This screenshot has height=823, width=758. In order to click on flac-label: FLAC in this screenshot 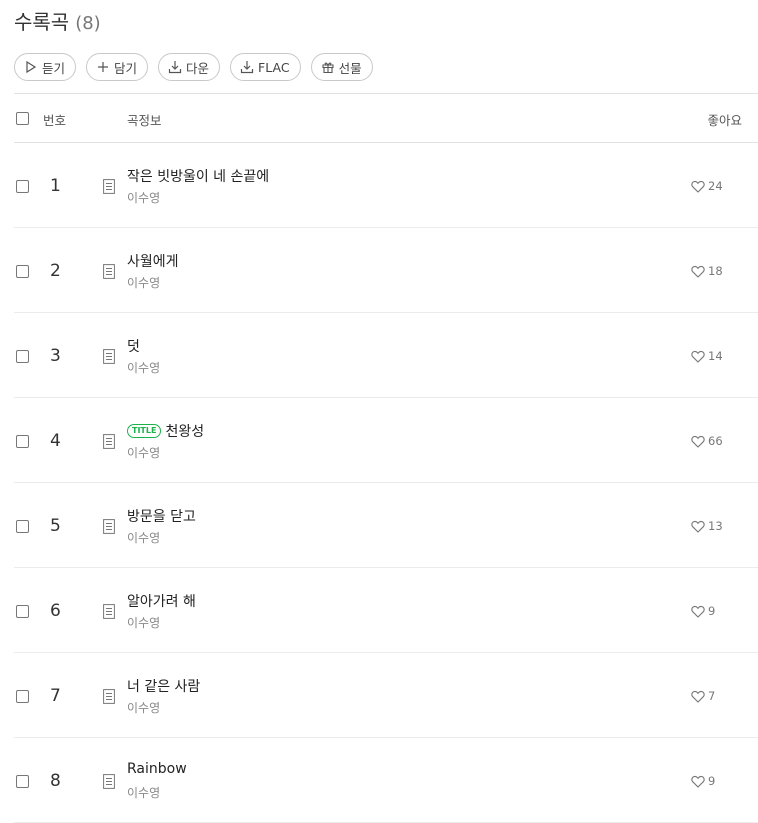, I will do `click(274, 67)`.